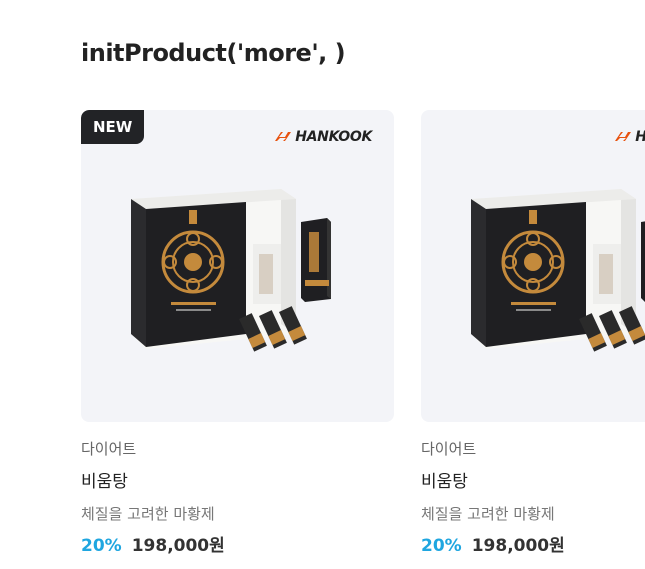 The image size is (645, 569). I want to click on new-badge: NEW, so click(113, 127).